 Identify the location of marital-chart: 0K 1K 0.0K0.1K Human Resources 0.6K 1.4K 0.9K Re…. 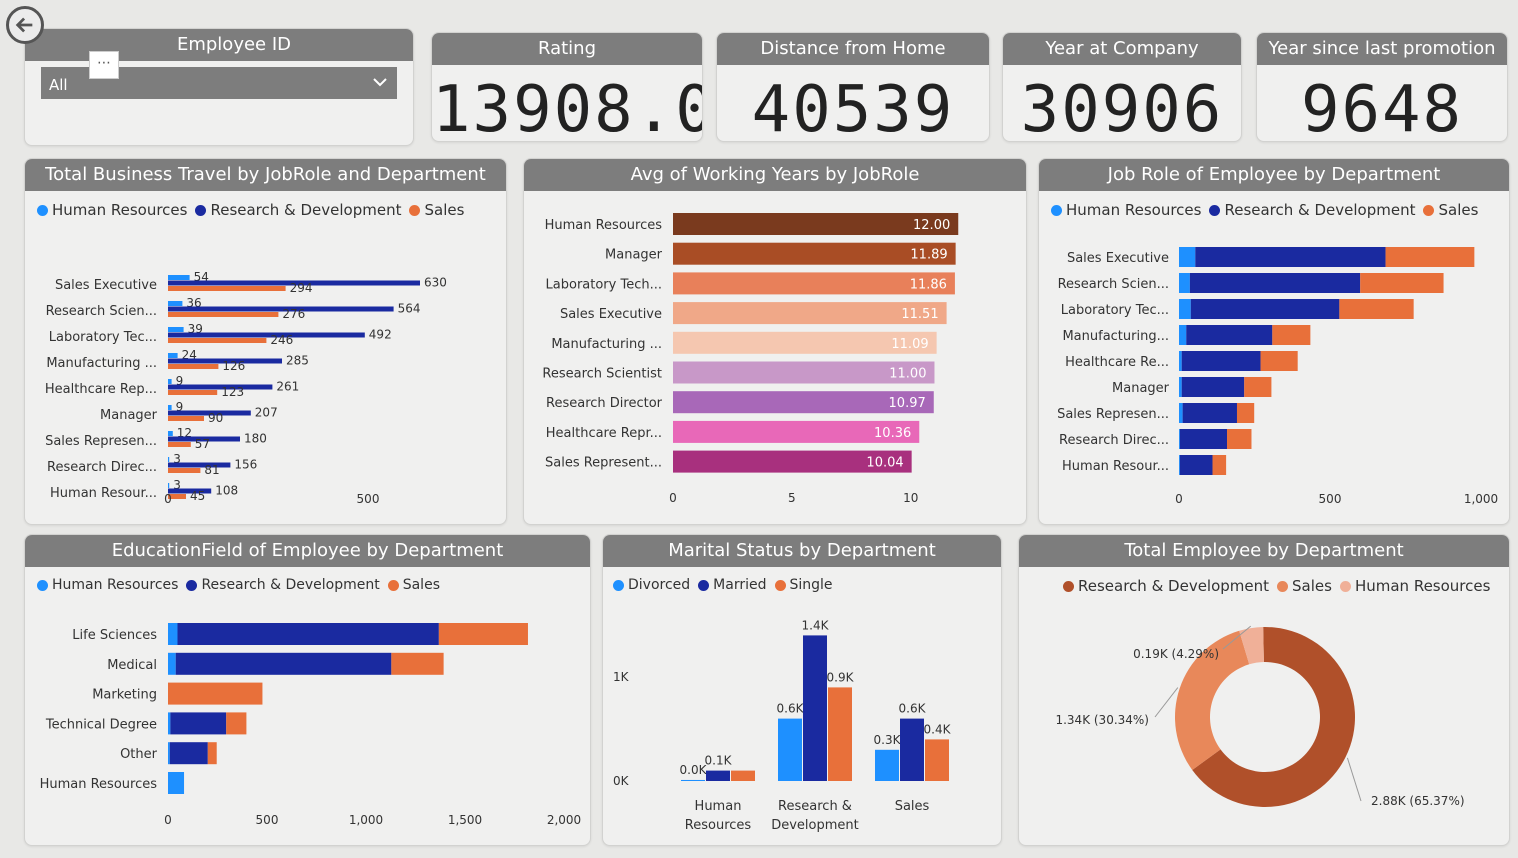
(802, 706).